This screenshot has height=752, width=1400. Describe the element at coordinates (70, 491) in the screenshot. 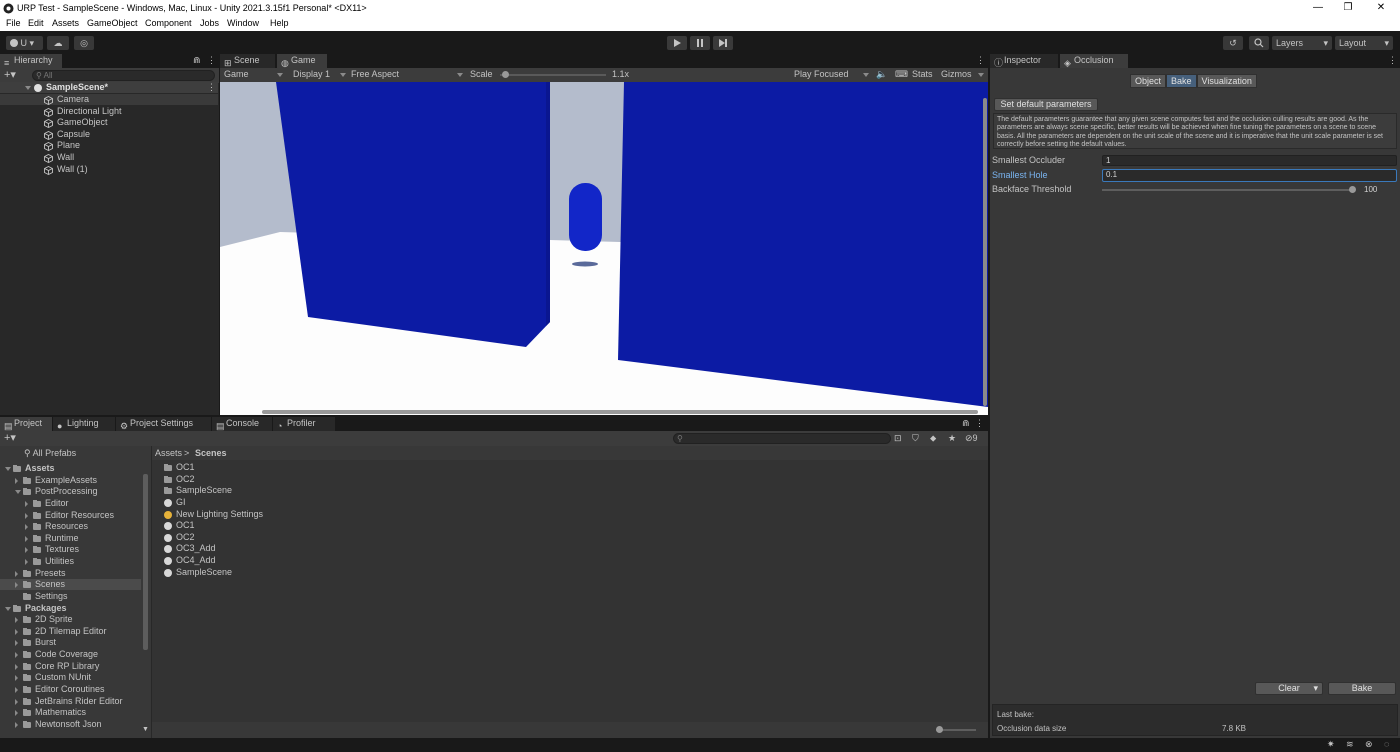

I see `tree-item: PostProcessing` at that location.